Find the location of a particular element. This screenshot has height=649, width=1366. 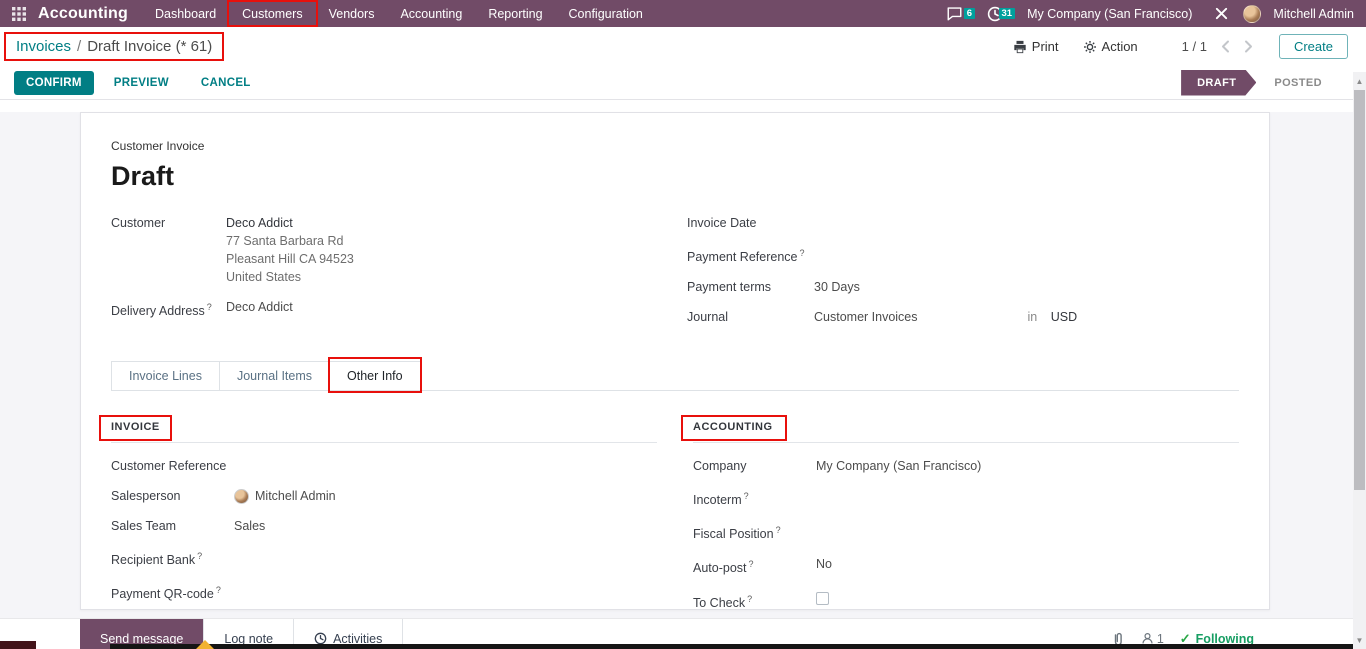

apps-grid-icon is located at coordinates (19, 13).